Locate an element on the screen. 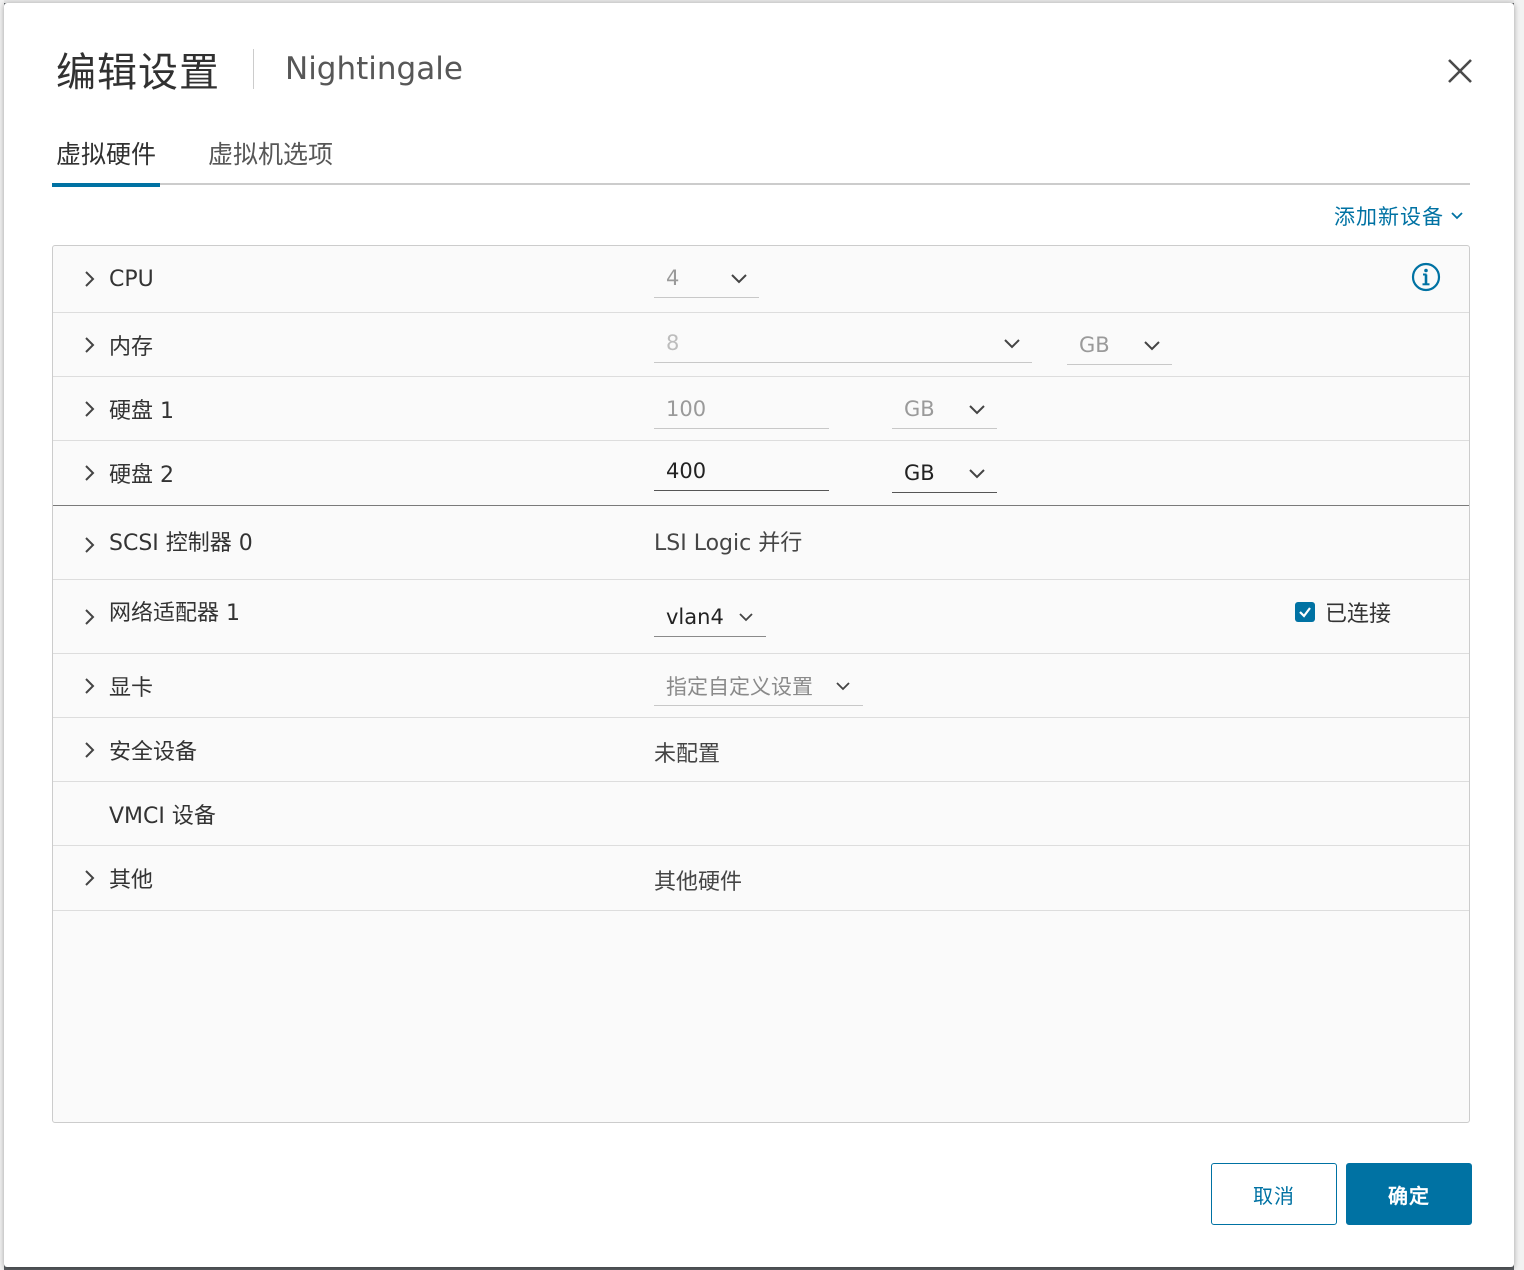  memory-label: 内存 is located at coordinates (131, 347).